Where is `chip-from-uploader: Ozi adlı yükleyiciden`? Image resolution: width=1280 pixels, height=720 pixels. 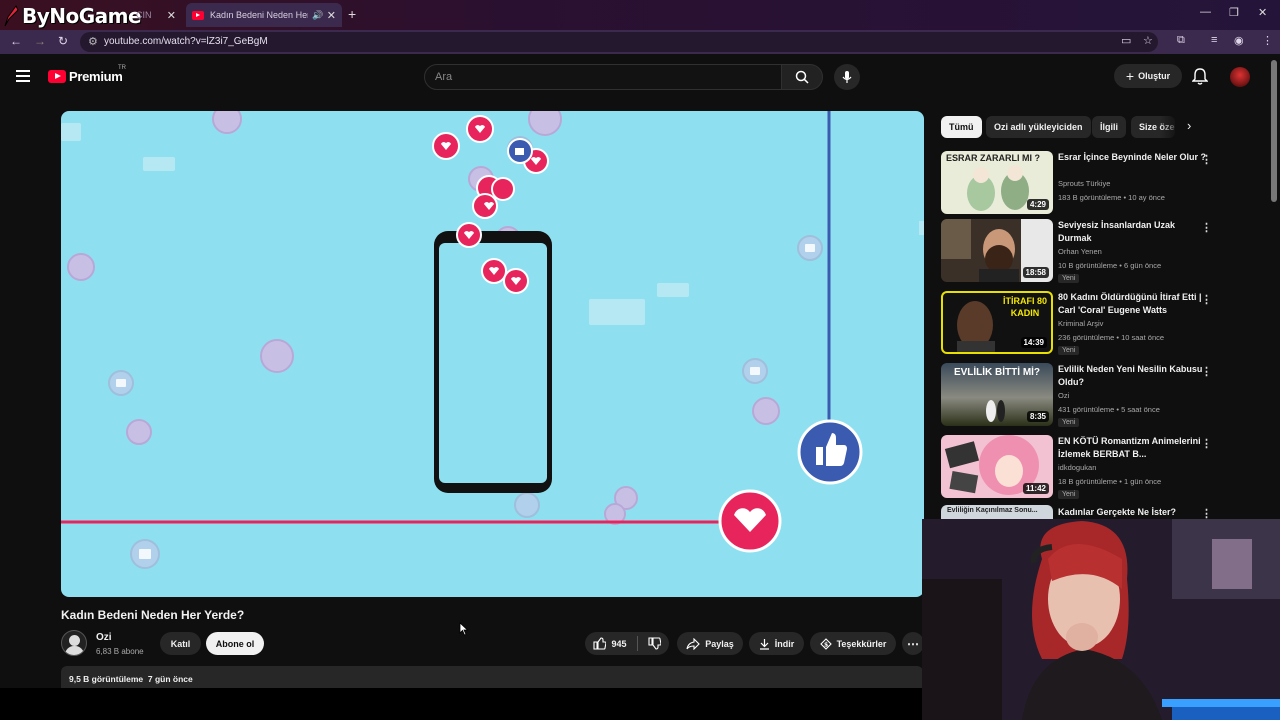
chip-from-uploader: Ozi adlı yükleyiciden is located at coordinates (1038, 127).